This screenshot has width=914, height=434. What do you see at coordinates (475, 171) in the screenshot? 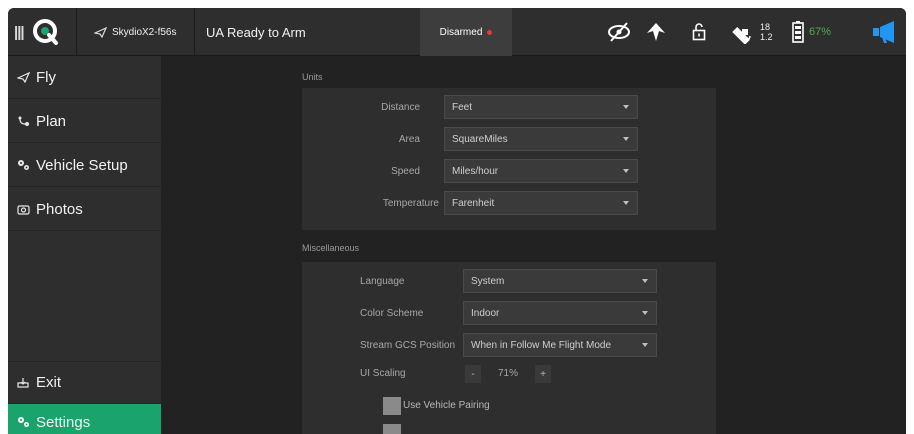
I see `speed-value: Miles/hour` at bounding box center [475, 171].